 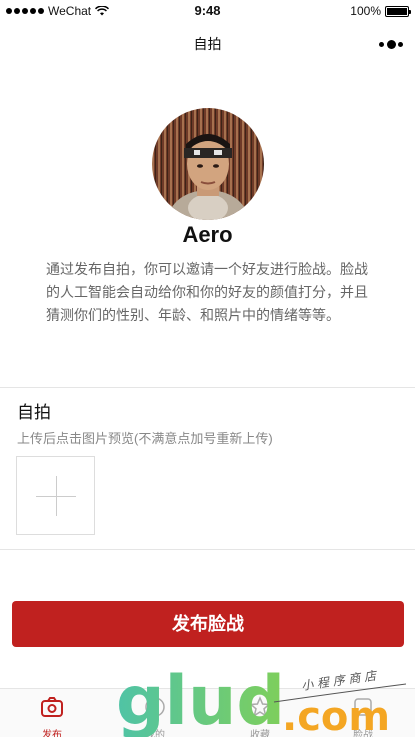 I want to click on tab-label: 发布, so click(x=52, y=733).